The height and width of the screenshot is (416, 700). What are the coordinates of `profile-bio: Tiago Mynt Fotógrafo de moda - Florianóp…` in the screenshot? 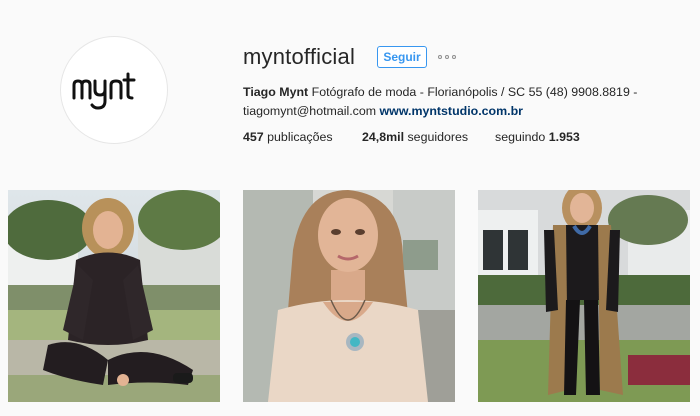 It's located at (453, 102).